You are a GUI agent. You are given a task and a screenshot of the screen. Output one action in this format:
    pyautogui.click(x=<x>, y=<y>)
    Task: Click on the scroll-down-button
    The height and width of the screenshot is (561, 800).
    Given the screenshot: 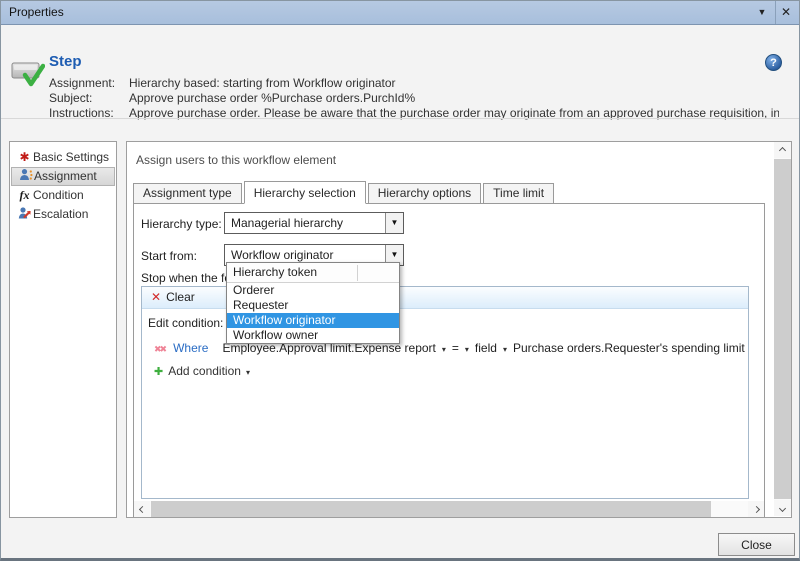 What is the action you would take?
    pyautogui.click(x=782, y=508)
    